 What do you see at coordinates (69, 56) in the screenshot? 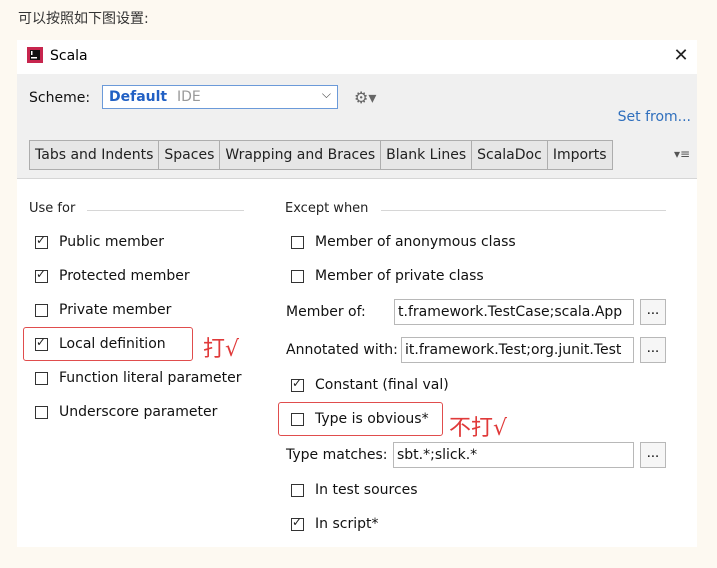
I see `window-title: Scala` at bounding box center [69, 56].